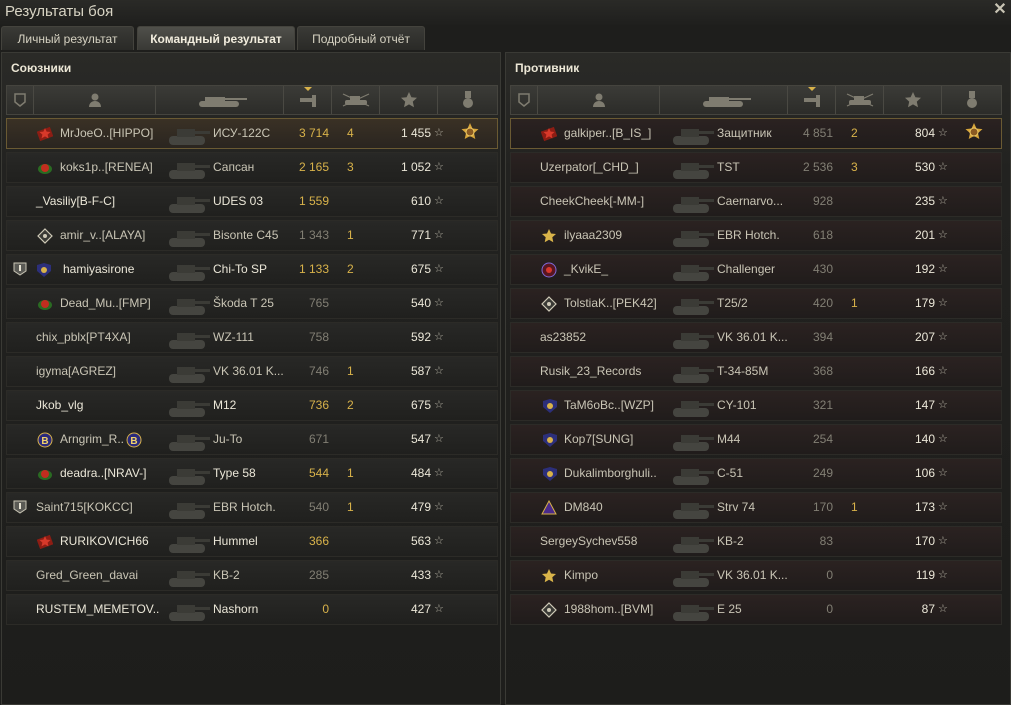 The width and height of the screenshot is (1011, 705). What do you see at coordinates (45, 542) in the screenshot?
I see `red-star-badge-icon` at bounding box center [45, 542].